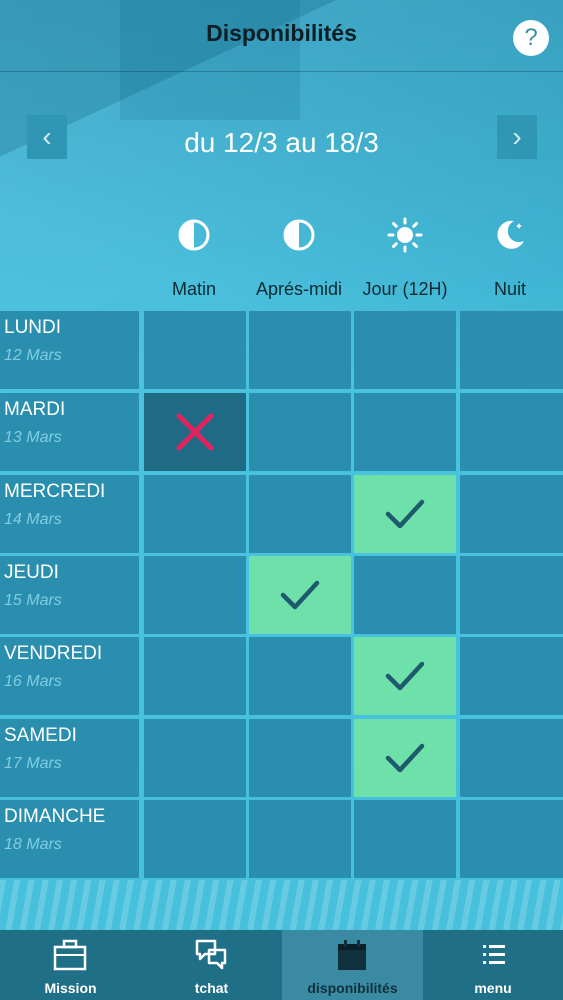 The image size is (563, 1000). Describe the element at coordinates (69, 839) in the screenshot. I see `day-cell: DIMANCHE 18 Mars` at that location.